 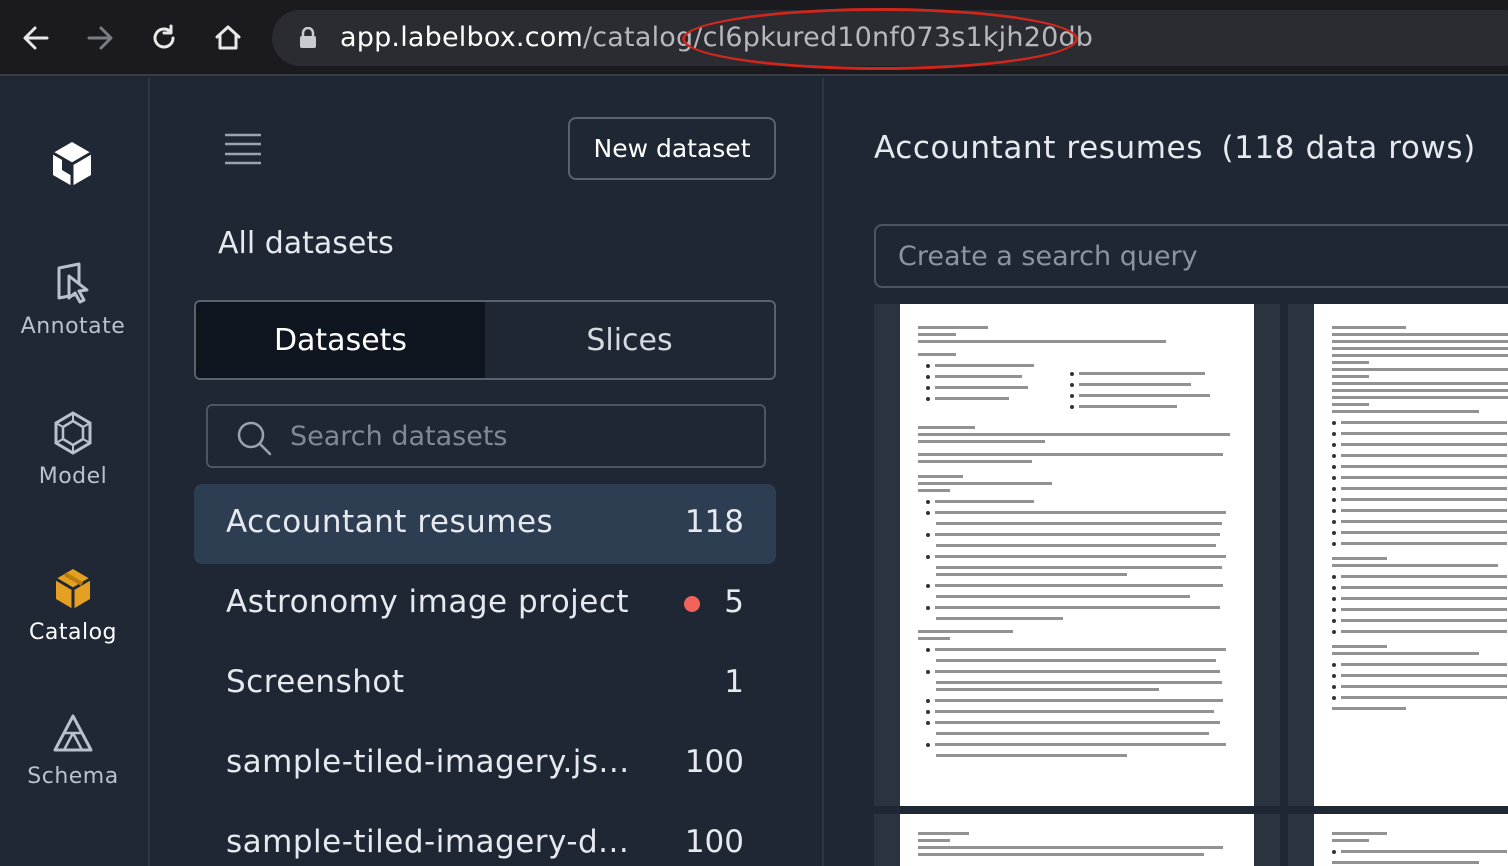 What do you see at coordinates (36, 38) in the screenshot?
I see `back-icon` at bounding box center [36, 38].